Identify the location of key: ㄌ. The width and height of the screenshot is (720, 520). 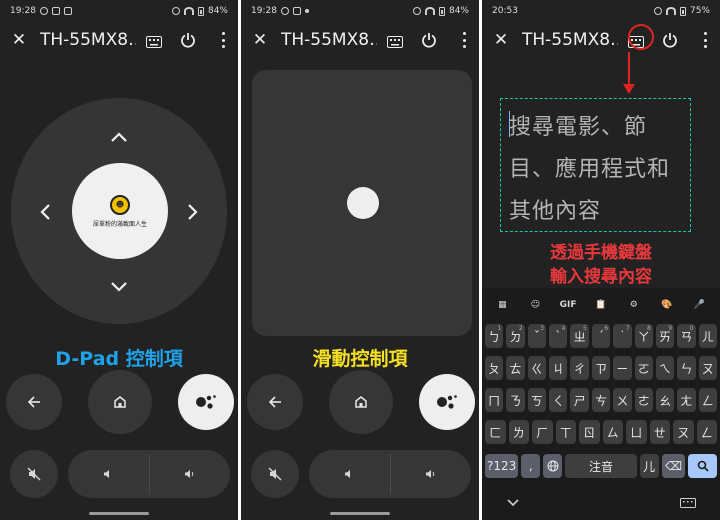
(518, 432).